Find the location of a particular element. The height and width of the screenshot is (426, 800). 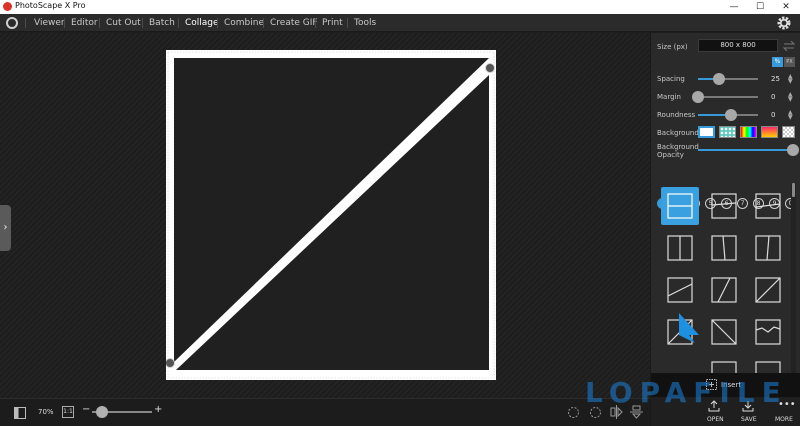

rotate-left-icon is located at coordinates (573, 412).